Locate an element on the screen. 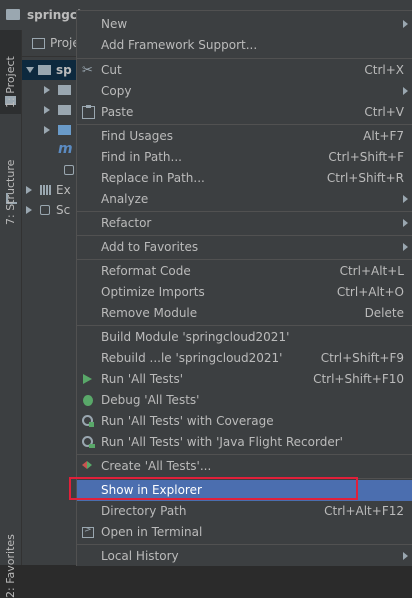  menu-item-label: Debug 'All Tests' is located at coordinates (150, 400).